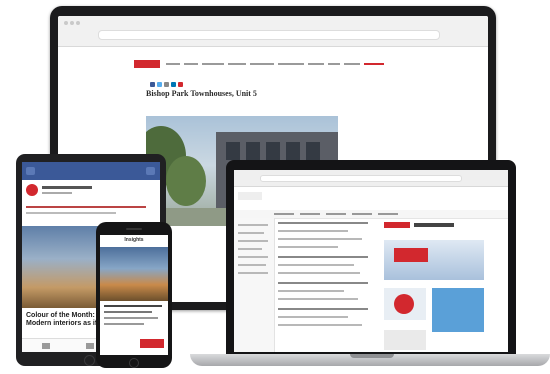  I want to click on nav-item-highlight, so click(374, 64).